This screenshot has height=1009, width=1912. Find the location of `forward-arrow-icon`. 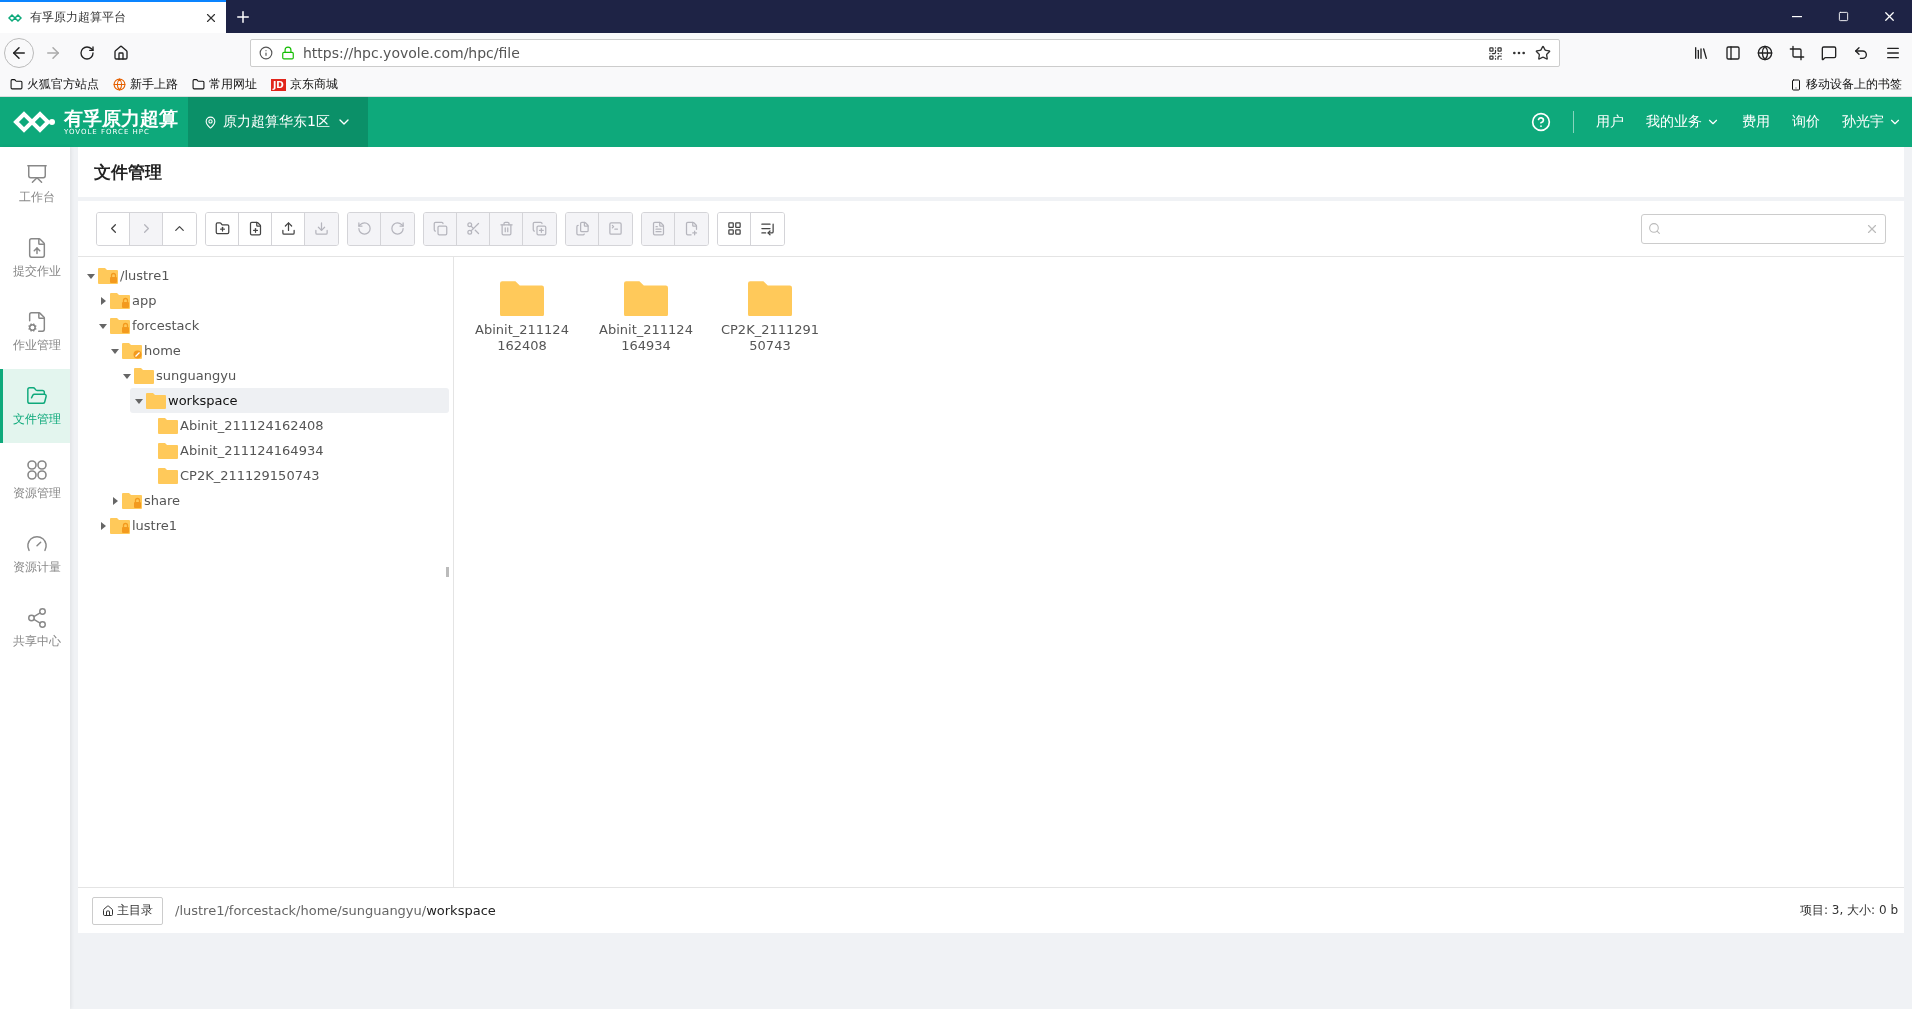

forward-arrow-icon is located at coordinates (53, 53).